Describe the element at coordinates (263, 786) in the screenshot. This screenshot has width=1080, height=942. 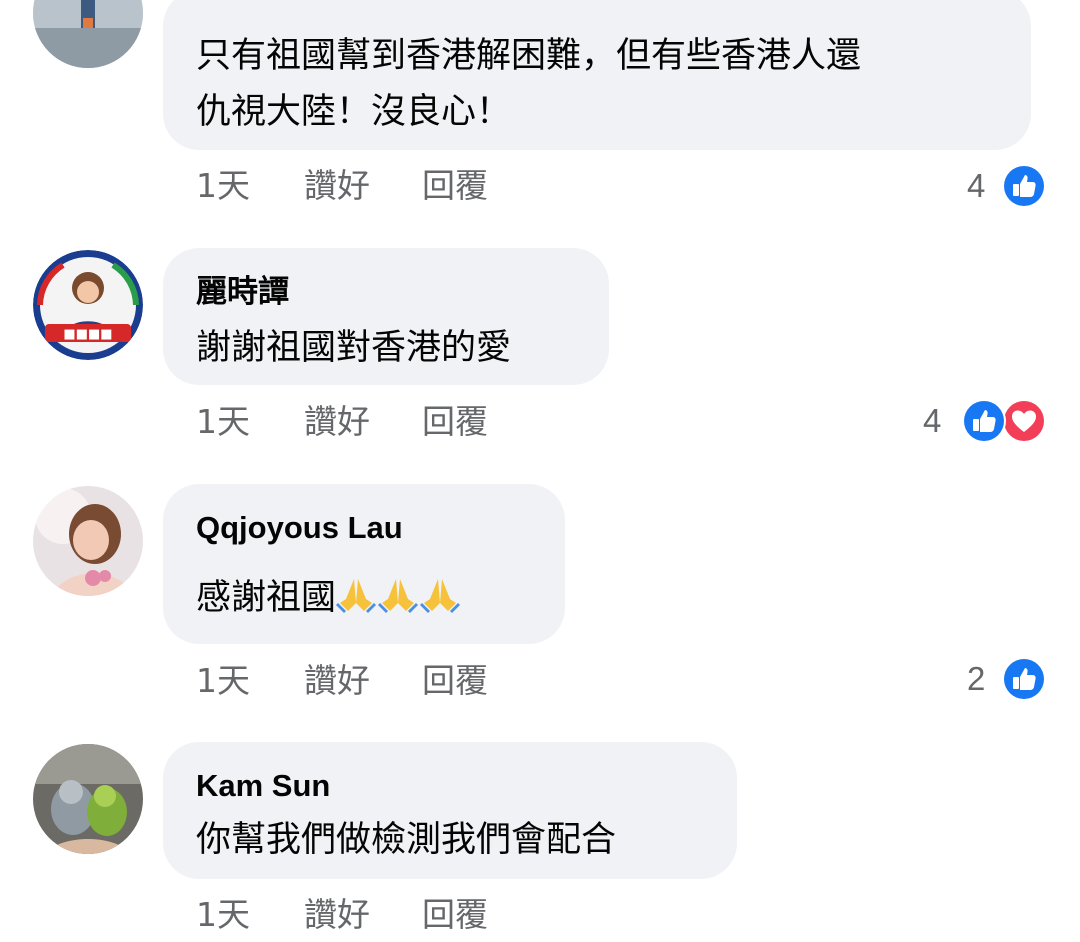
I see `comment-author: Kam Sun` at that location.